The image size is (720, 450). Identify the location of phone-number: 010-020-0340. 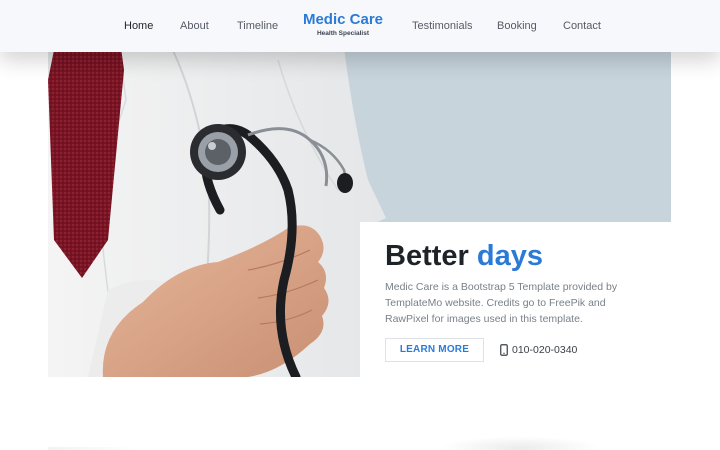
(544, 350).